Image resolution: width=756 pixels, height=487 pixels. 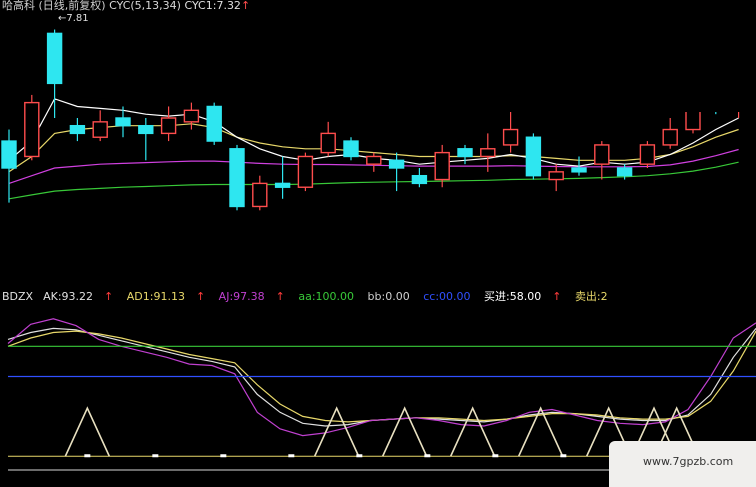 I want to click on high-price-marker: ←7.81, so click(x=73, y=18).